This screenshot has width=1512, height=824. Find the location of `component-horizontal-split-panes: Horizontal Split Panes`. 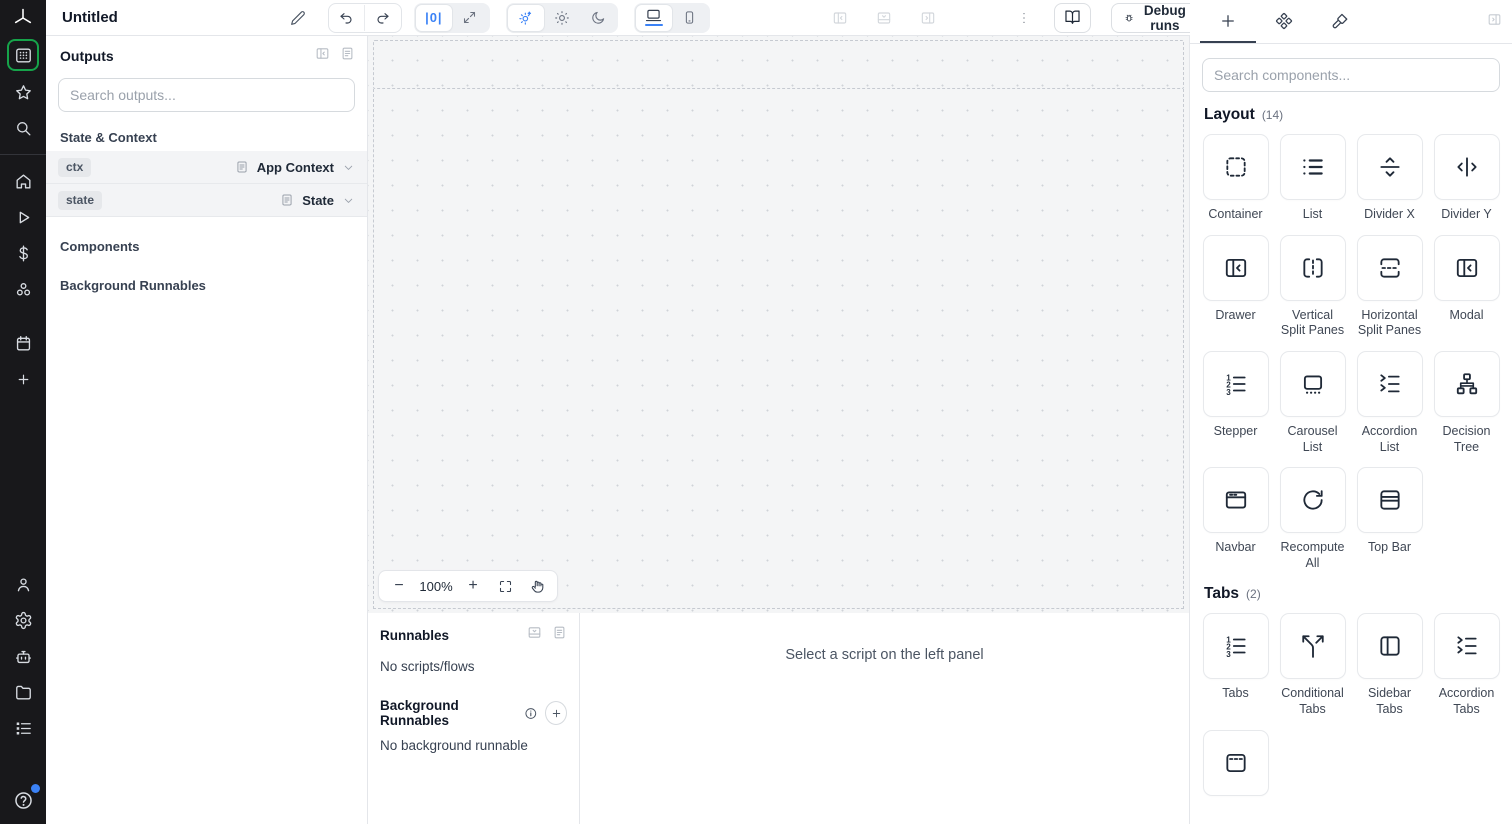

component-horizontal-split-panes: Horizontal Split Panes is located at coordinates (1389, 286).